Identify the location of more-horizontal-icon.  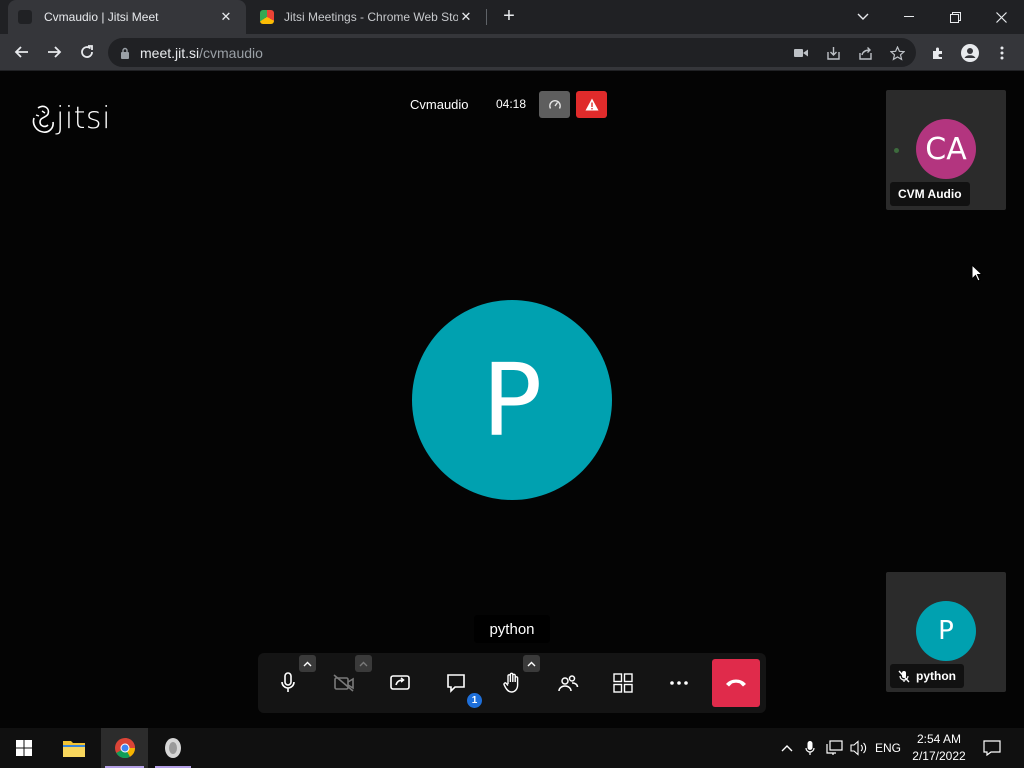
(679, 683).